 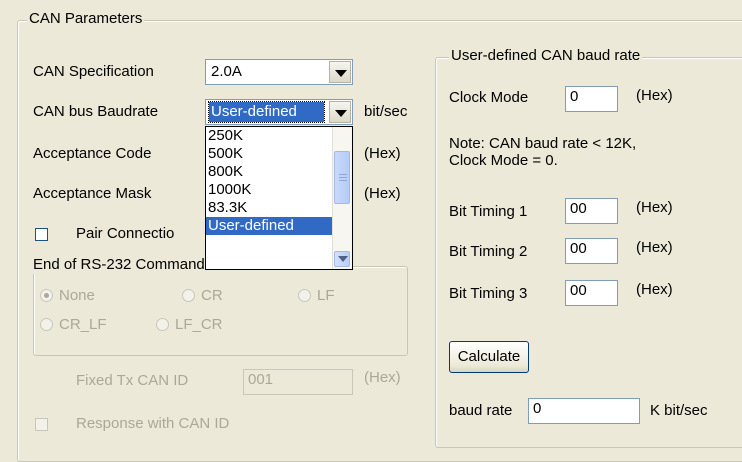 I want to click on bit-timing-3-unit: (Hex), so click(x=654, y=289).